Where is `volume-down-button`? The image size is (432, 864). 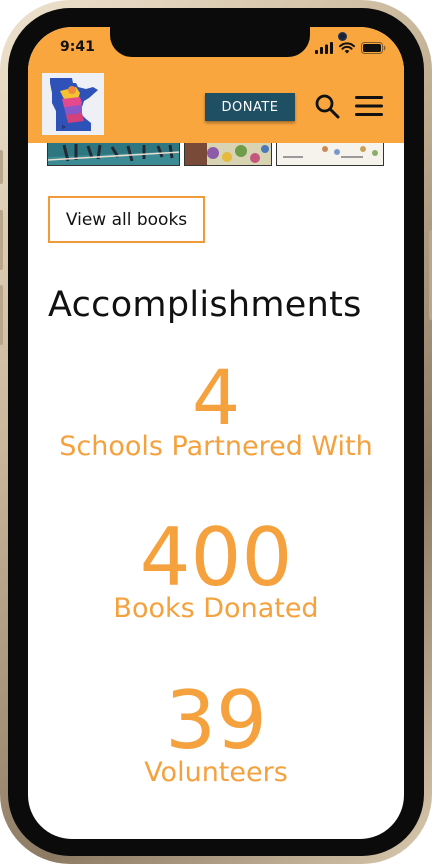
volume-down-button is located at coordinates (1, 315).